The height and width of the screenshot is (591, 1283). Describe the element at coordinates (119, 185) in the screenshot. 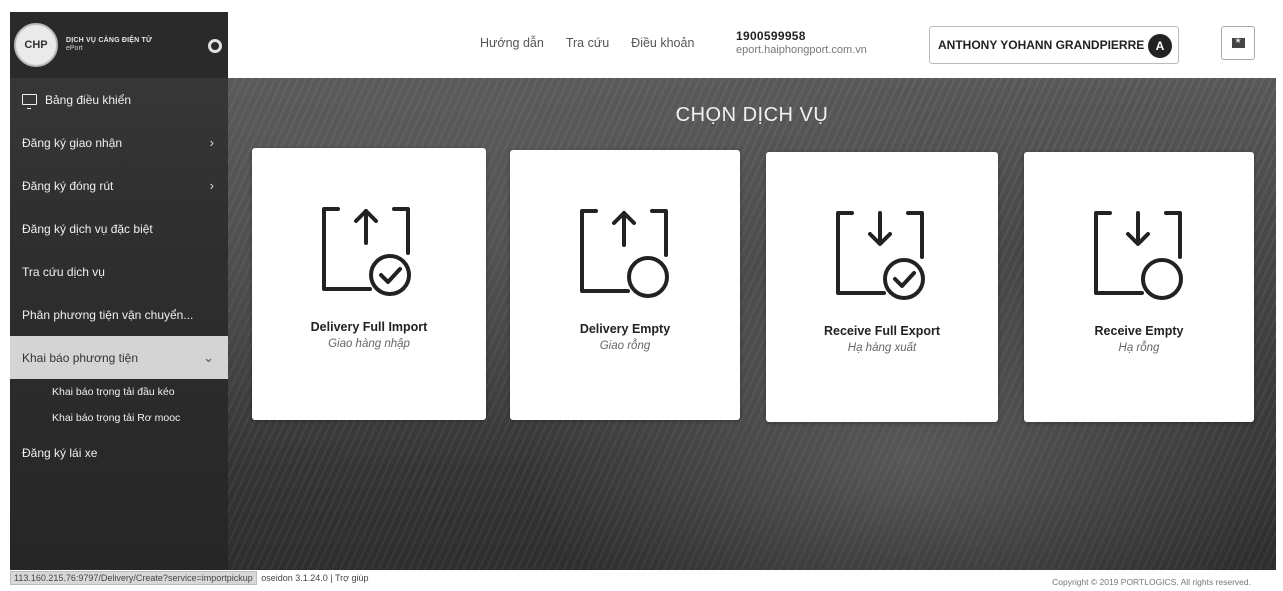

I see `sidebar-item-stuffing-registration: Đăng ký đóng rút ›` at that location.